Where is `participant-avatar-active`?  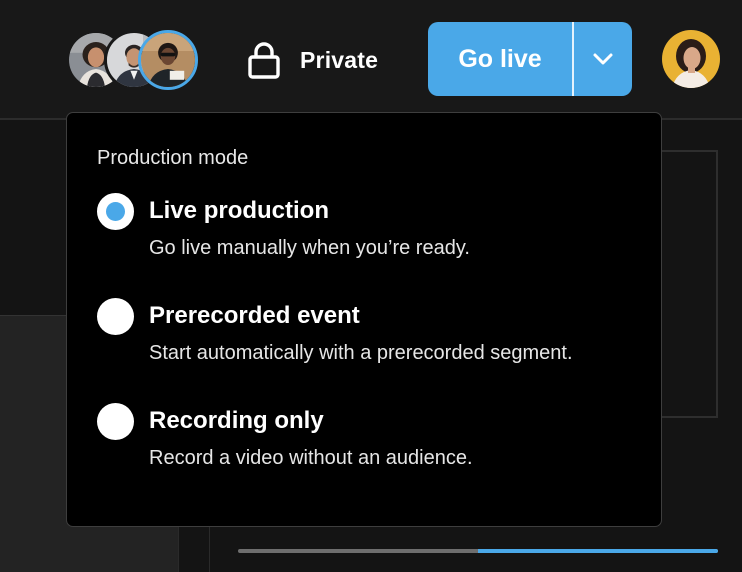
participant-avatar-active is located at coordinates (168, 60).